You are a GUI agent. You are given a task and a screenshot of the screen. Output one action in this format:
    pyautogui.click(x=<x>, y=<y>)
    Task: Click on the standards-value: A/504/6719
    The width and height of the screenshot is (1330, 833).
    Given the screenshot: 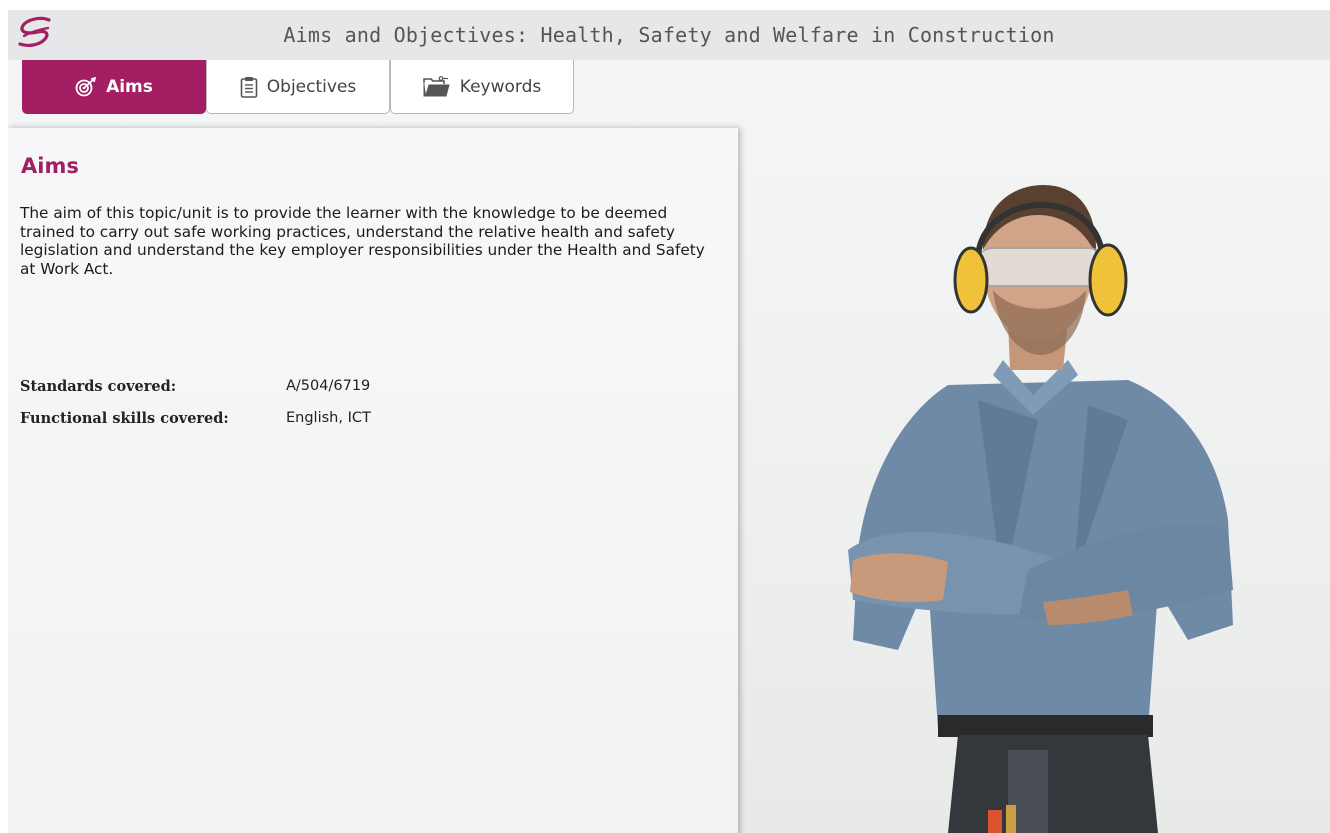 What is the action you would take?
    pyautogui.click(x=328, y=386)
    